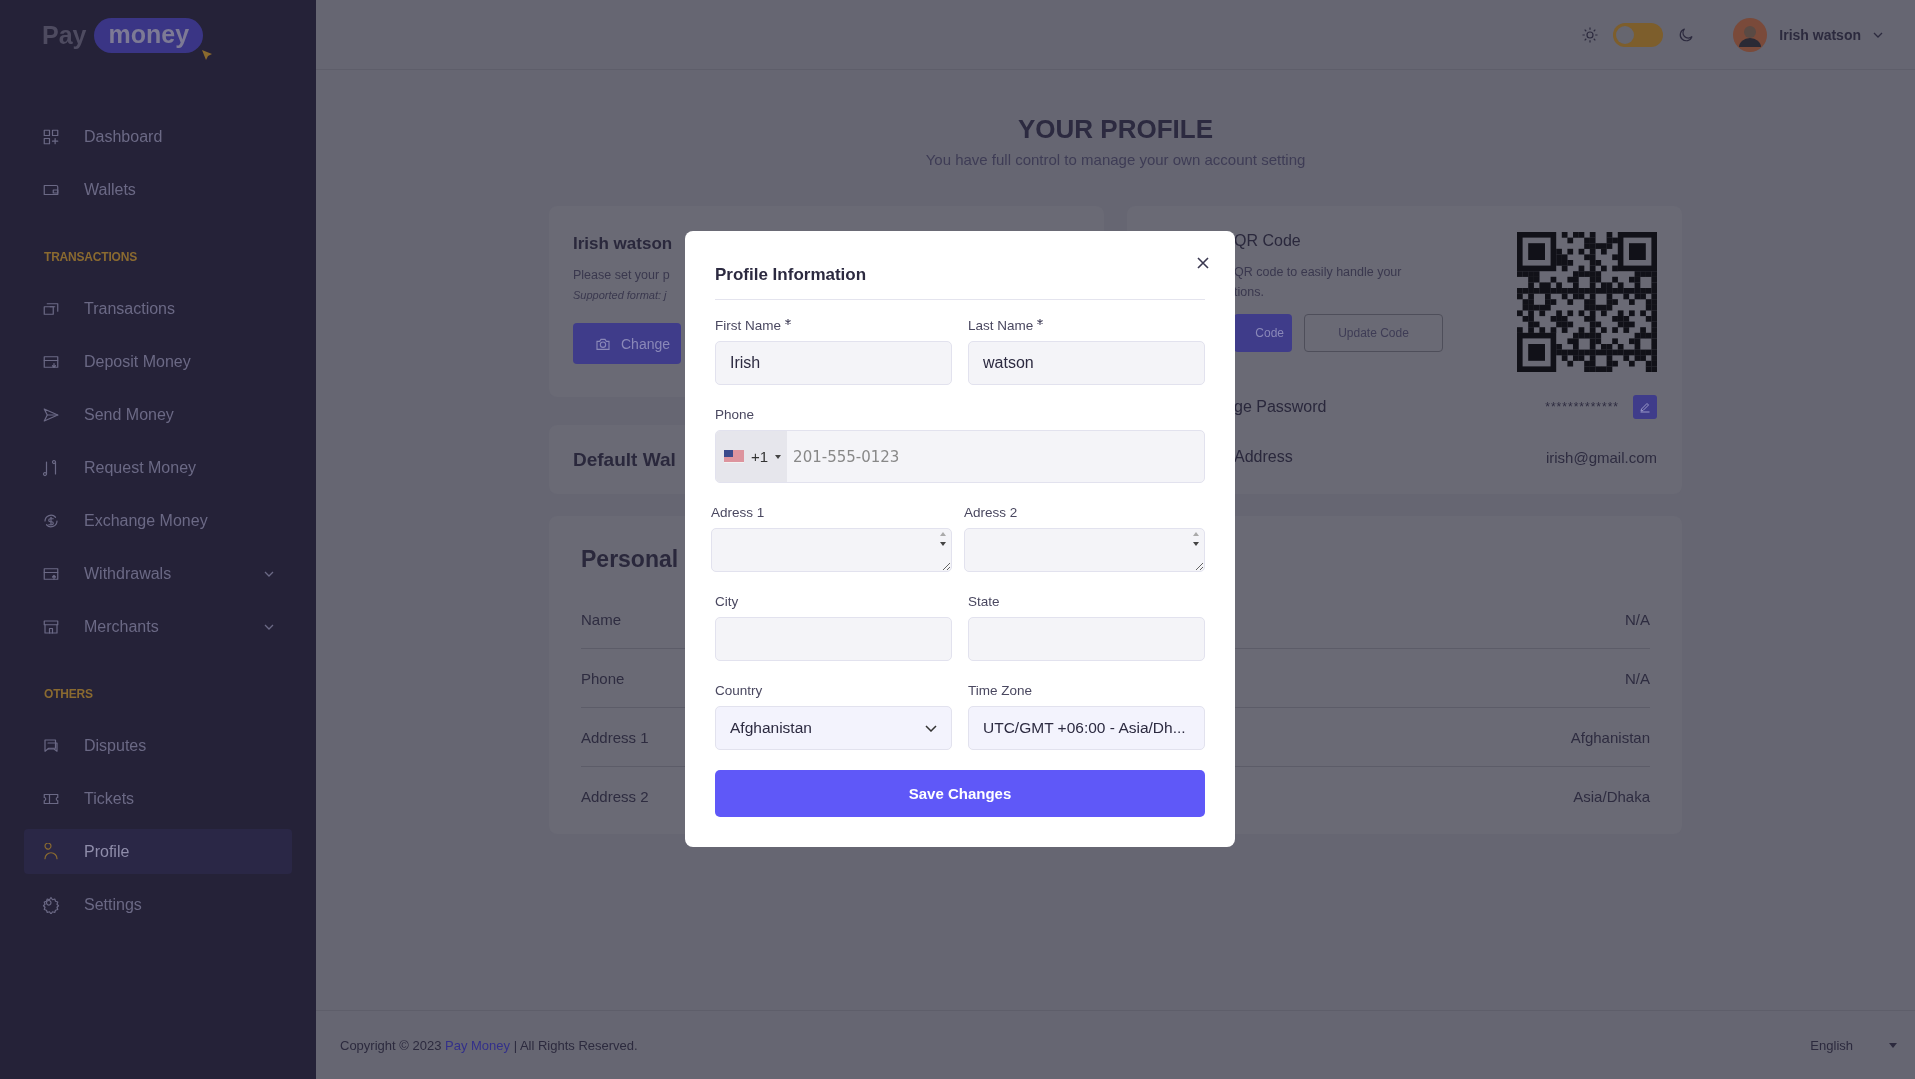  Describe the element at coordinates (1267, 241) in the screenshot. I see `card-title: QR Code` at that location.